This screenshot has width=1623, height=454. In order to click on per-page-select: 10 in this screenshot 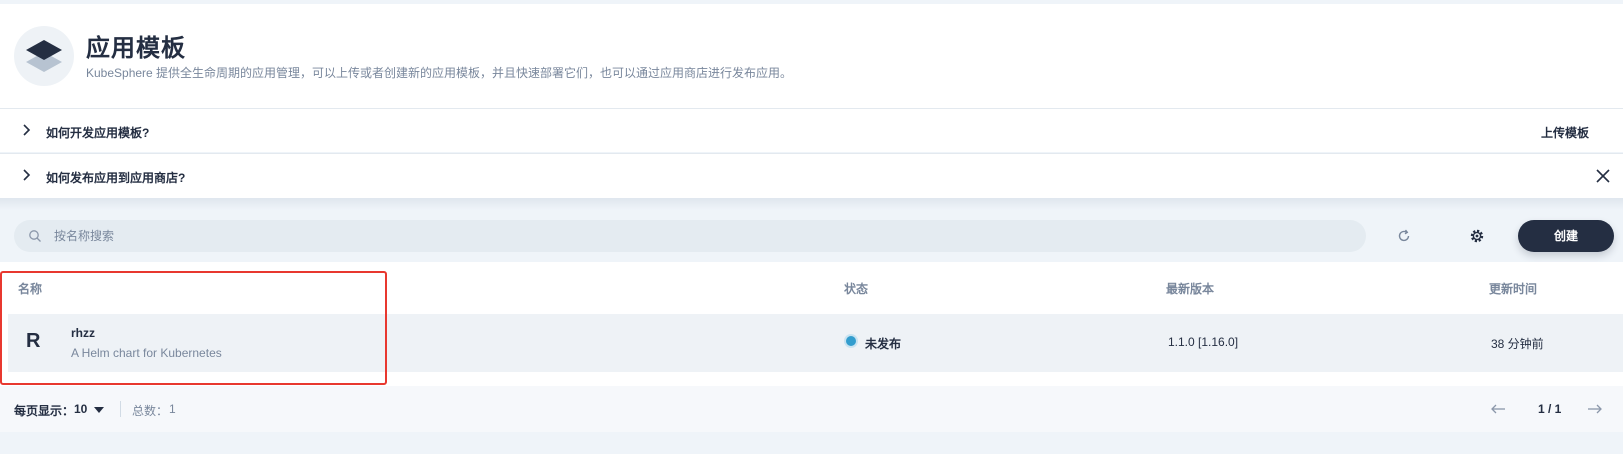, I will do `click(80, 409)`.